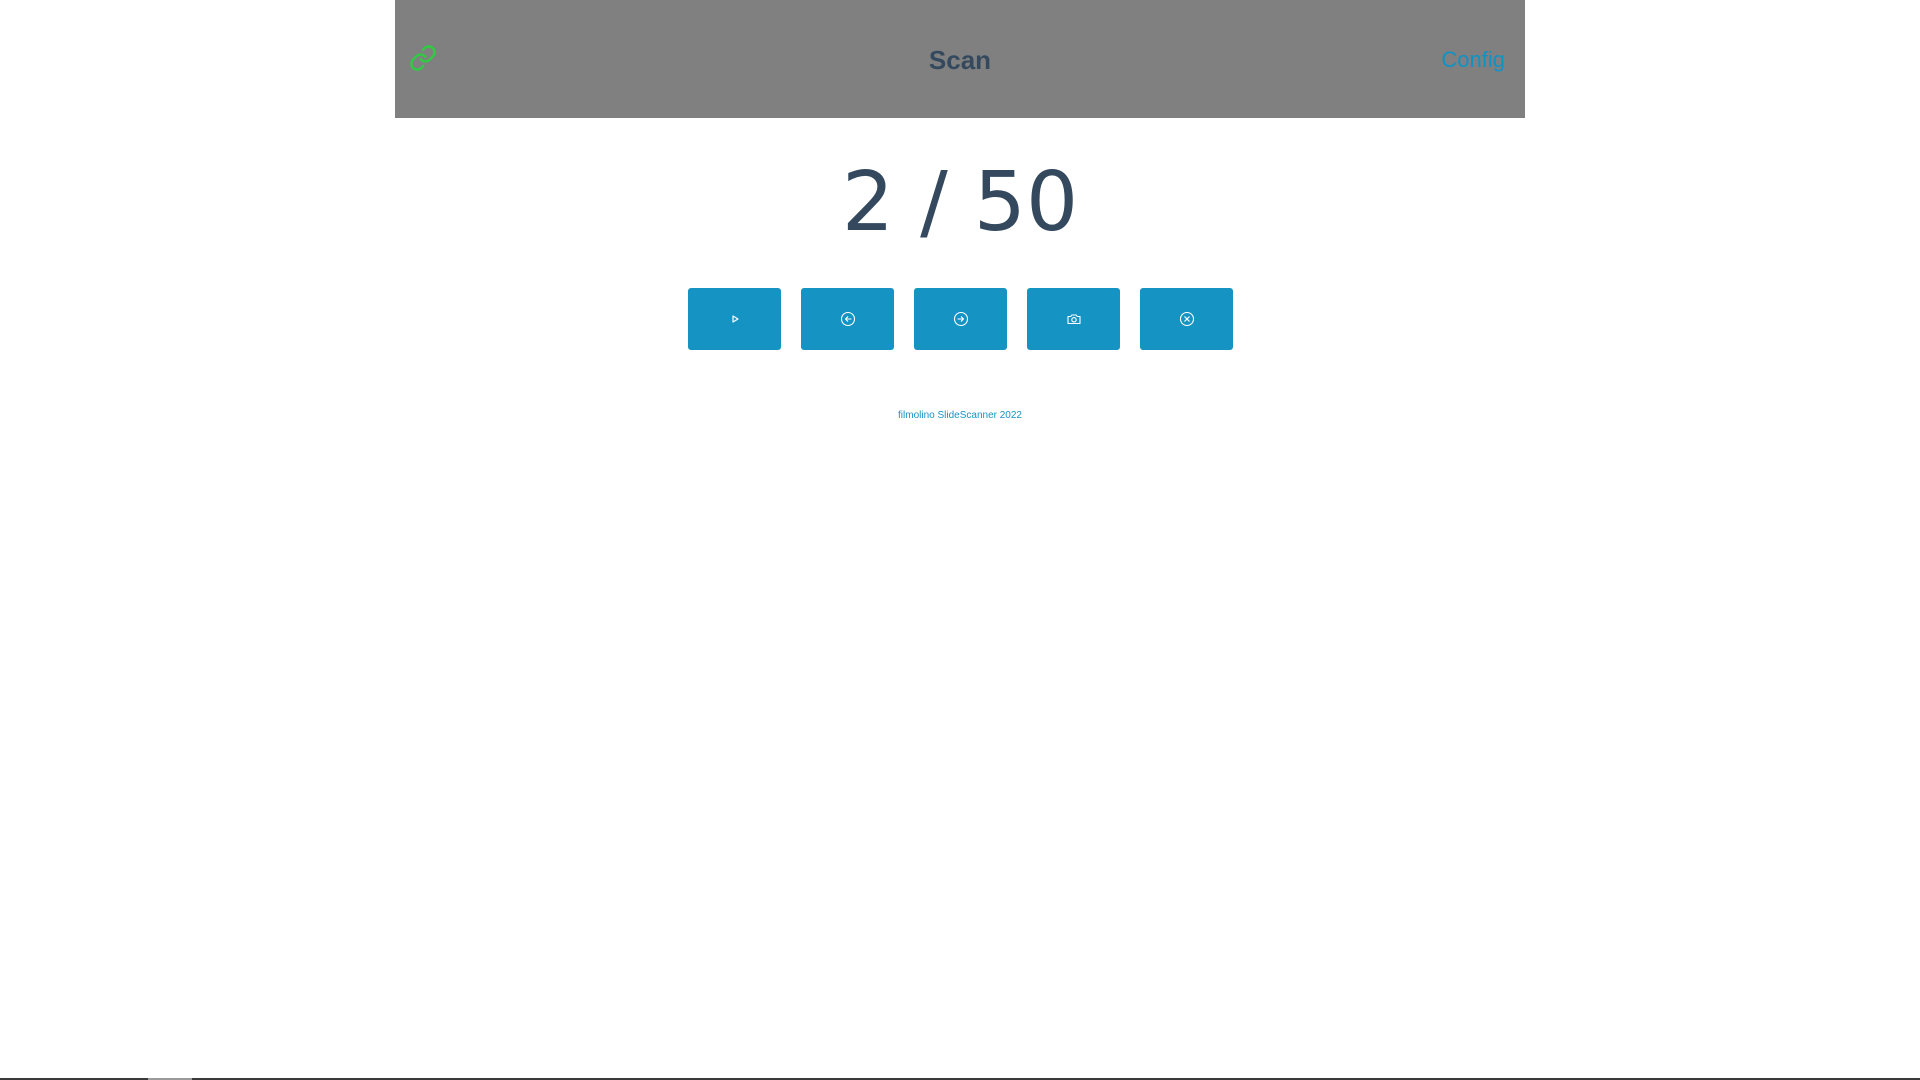 The height and width of the screenshot is (1080, 1920). What do you see at coordinates (1473, 60) in the screenshot?
I see `config-link: Config` at bounding box center [1473, 60].